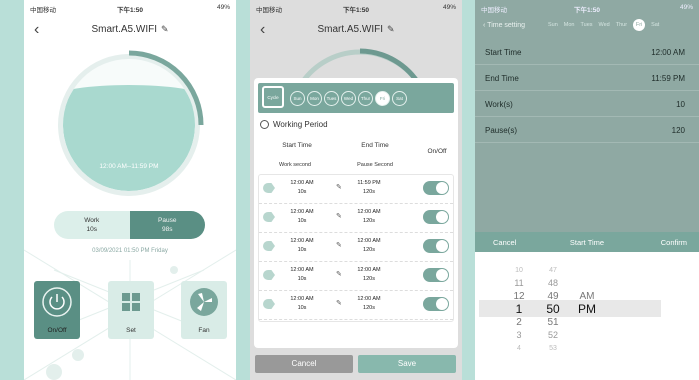 The height and width of the screenshot is (380, 699). What do you see at coordinates (519, 270) in the screenshot?
I see `picker-option: 10` at bounding box center [519, 270].